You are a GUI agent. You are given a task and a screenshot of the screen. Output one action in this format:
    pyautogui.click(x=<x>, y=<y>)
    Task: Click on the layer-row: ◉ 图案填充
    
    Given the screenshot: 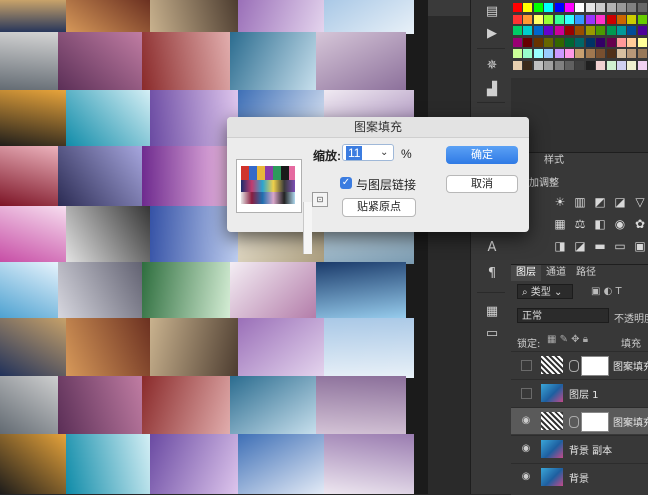 What is the action you would take?
    pyautogui.click(x=579, y=420)
    